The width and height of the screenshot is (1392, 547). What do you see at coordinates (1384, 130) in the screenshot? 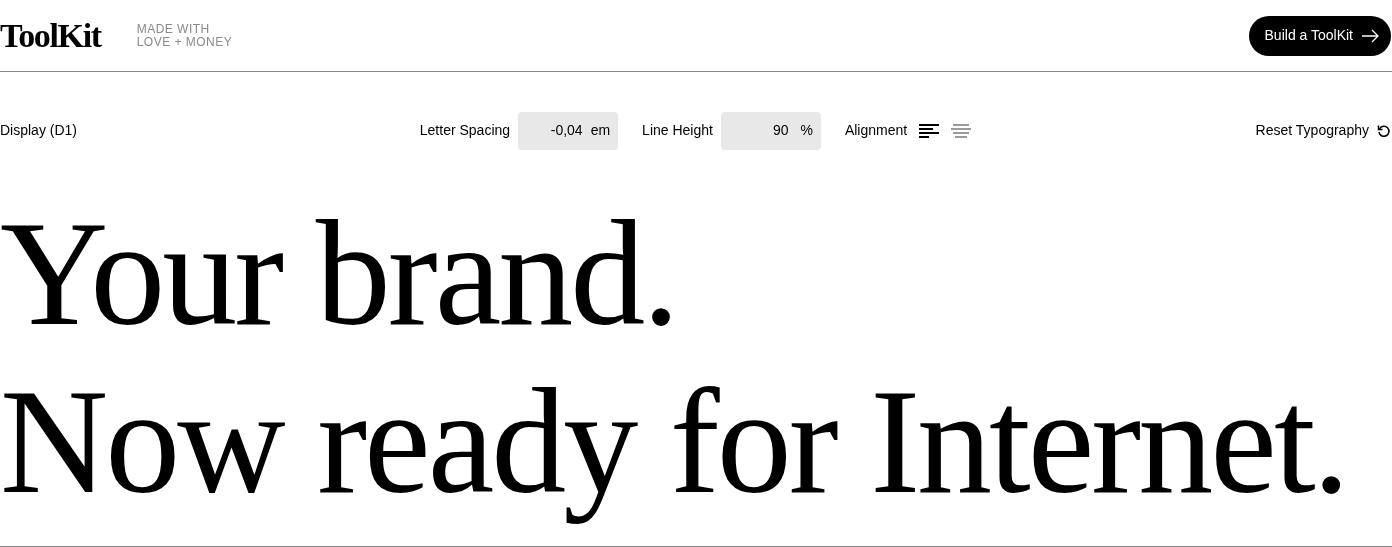
I see `reset-icon` at bounding box center [1384, 130].